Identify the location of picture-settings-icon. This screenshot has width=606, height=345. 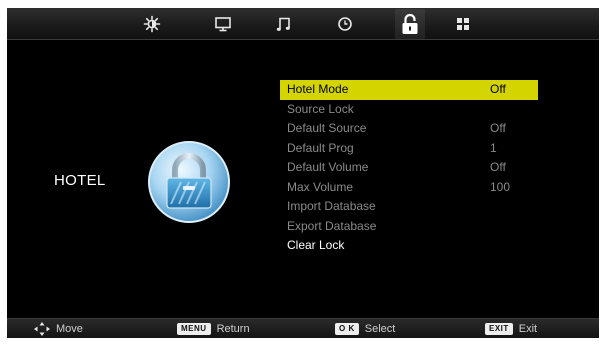
(152, 24).